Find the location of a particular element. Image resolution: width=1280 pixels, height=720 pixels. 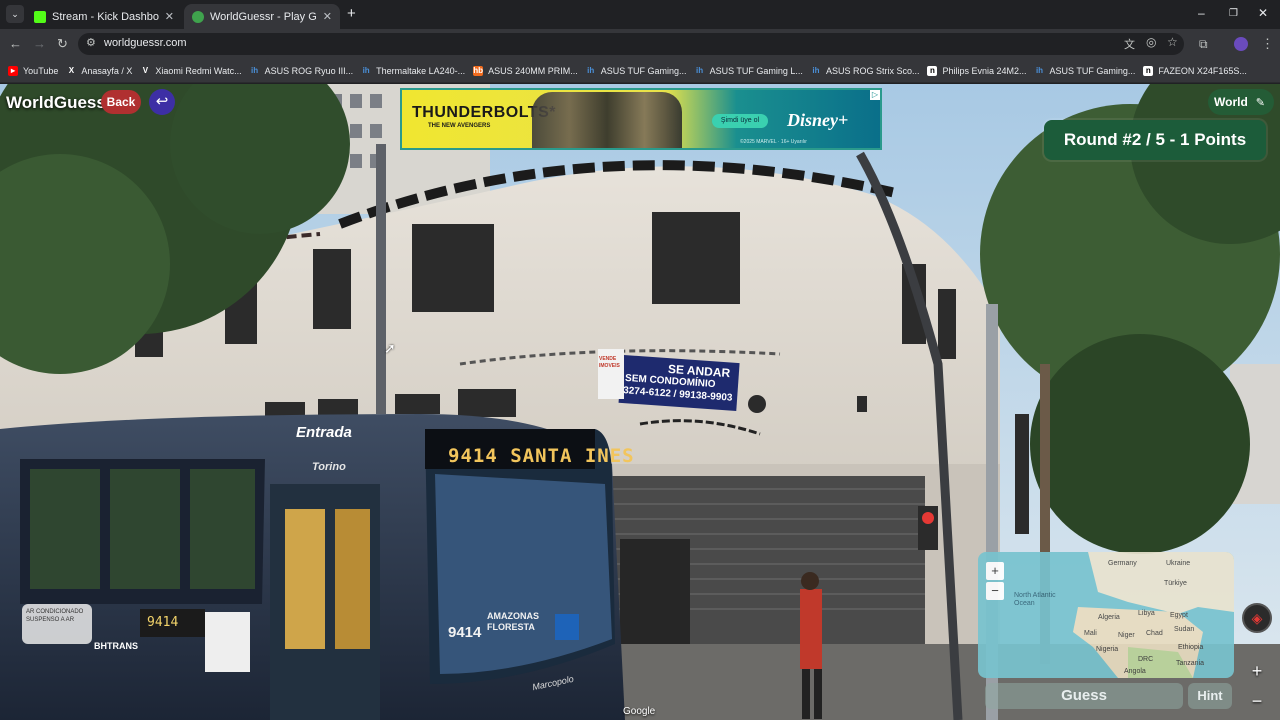

v-icon: V is located at coordinates (145, 70).